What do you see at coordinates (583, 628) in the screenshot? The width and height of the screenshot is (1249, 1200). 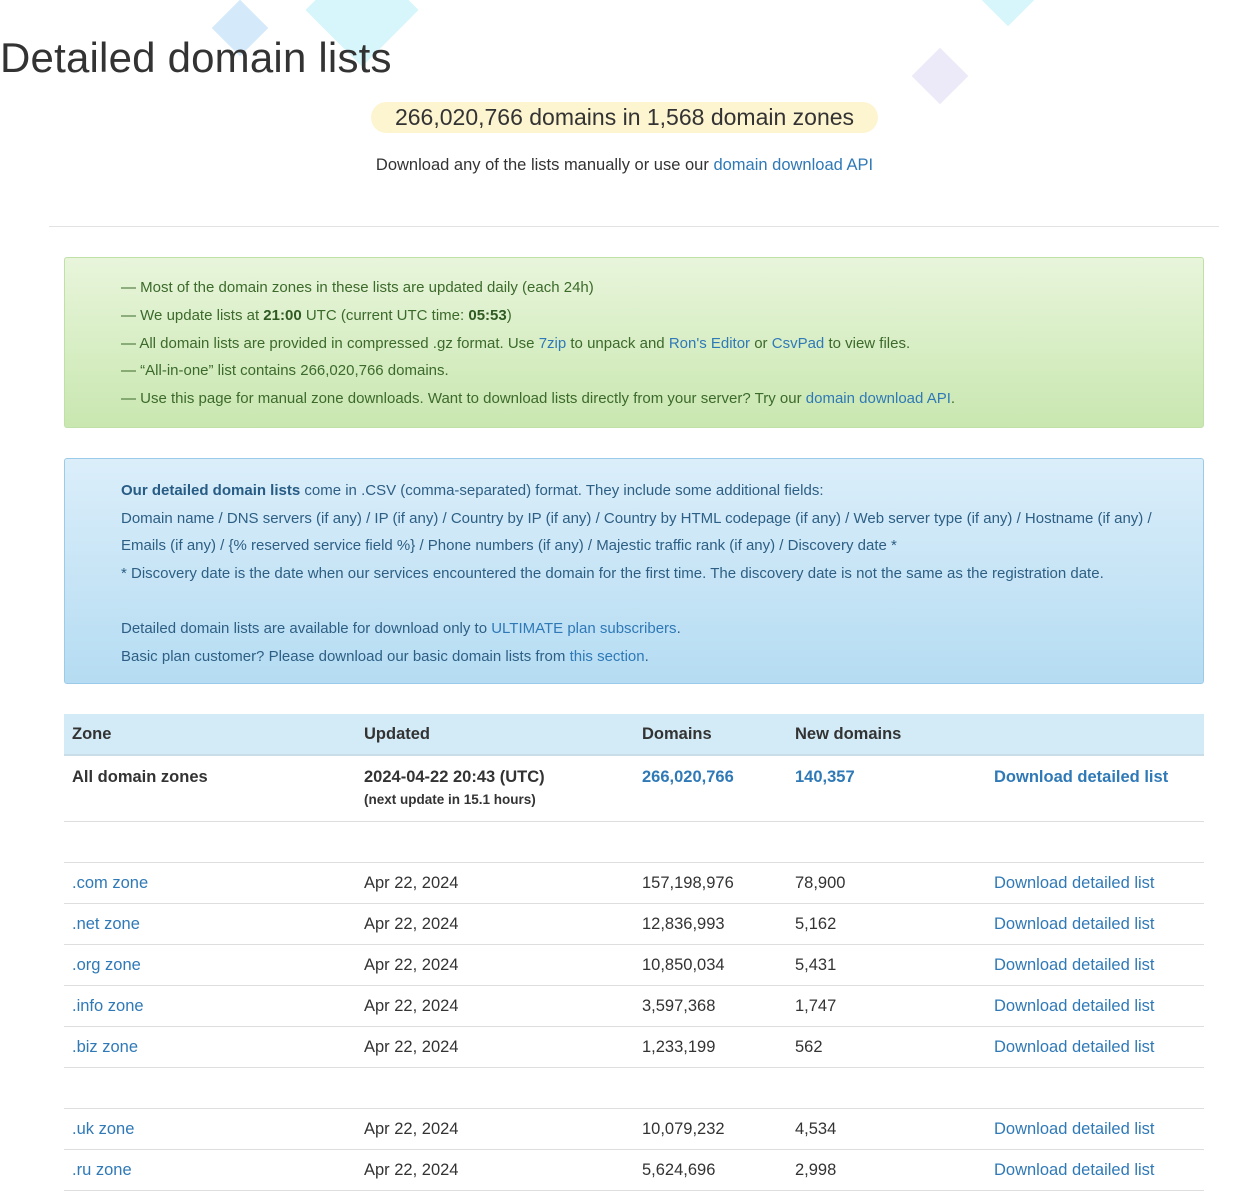 I see `ultimate-plan-link: ULTIMATE plan subscribers` at bounding box center [583, 628].